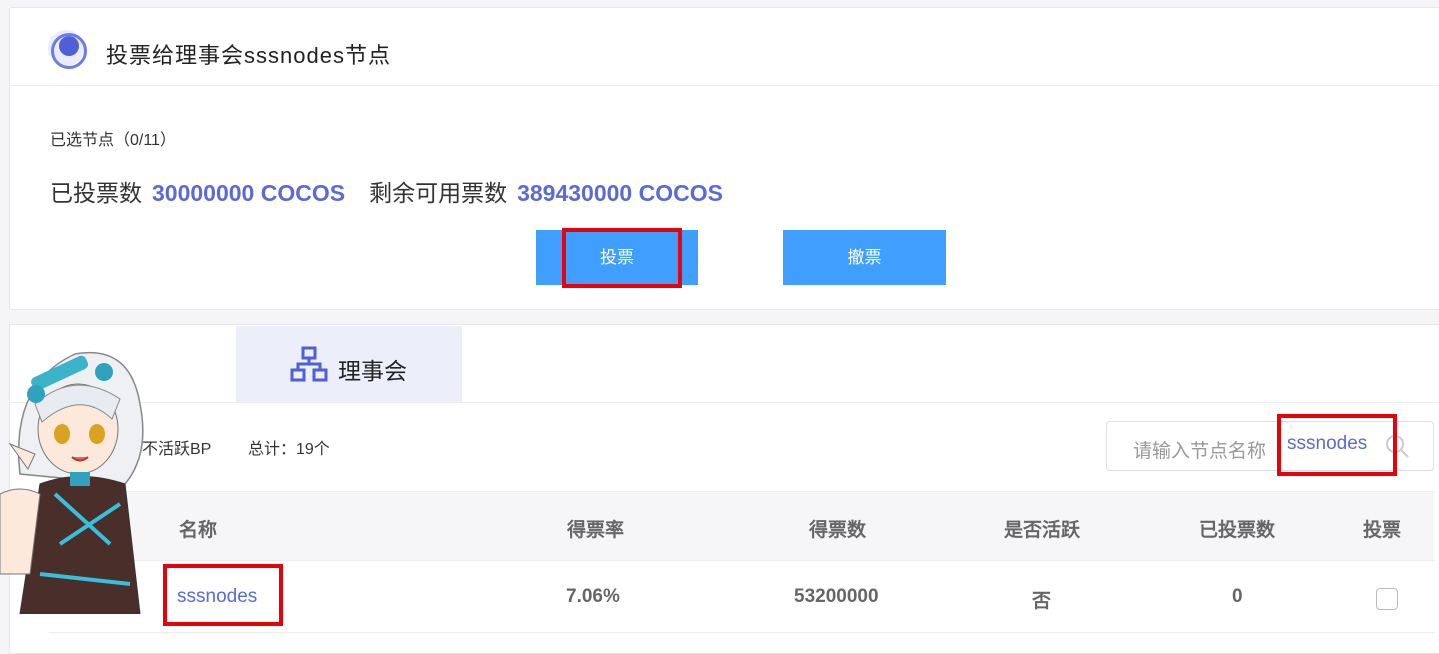 The width and height of the screenshot is (1439, 654). What do you see at coordinates (1382, 530) in the screenshot?
I see `column-vote: 投票` at bounding box center [1382, 530].